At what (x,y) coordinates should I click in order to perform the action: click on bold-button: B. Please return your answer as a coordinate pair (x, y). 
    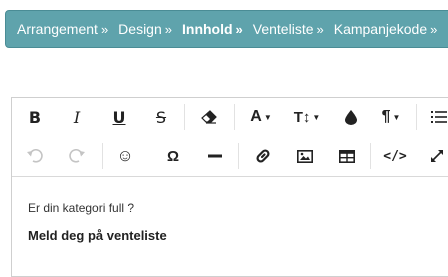
    Looking at the image, I should click on (35, 117).